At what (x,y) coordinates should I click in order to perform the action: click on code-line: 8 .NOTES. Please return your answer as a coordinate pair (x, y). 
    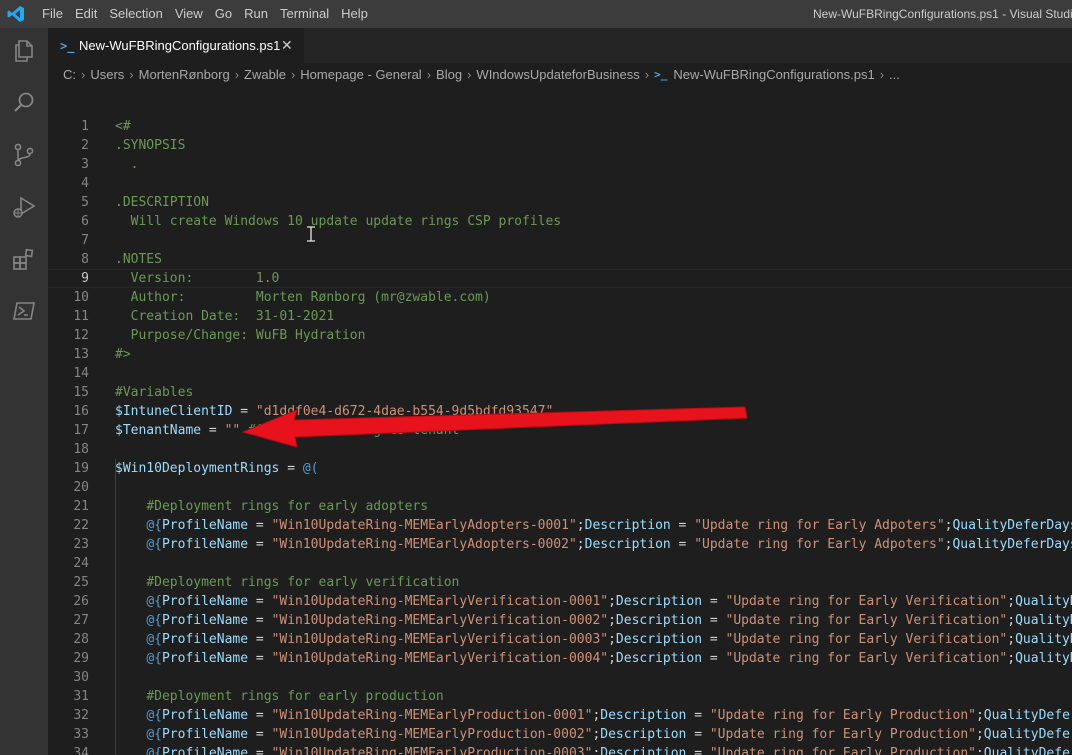
    Looking at the image, I should click on (560, 259).